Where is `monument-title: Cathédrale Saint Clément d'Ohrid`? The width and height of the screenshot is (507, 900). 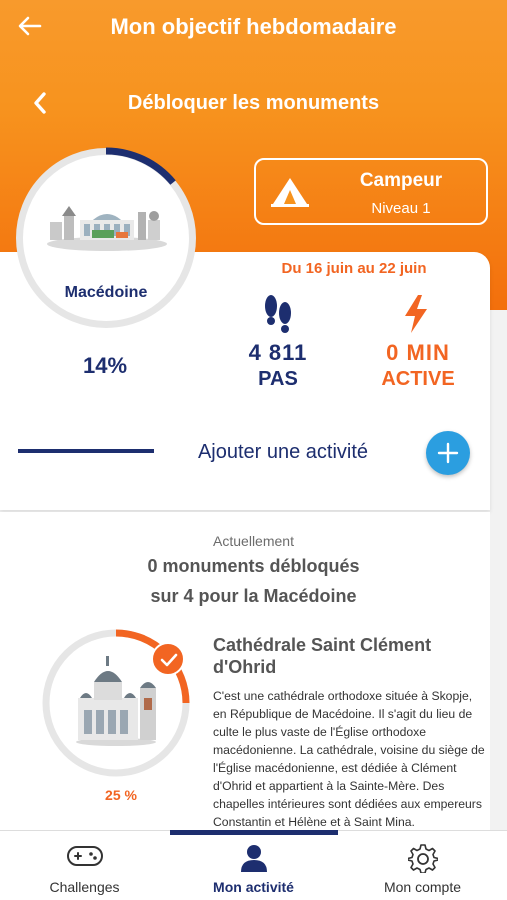
monument-title: Cathédrale Saint Clément d'Ohrid is located at coordinates (322, 656).